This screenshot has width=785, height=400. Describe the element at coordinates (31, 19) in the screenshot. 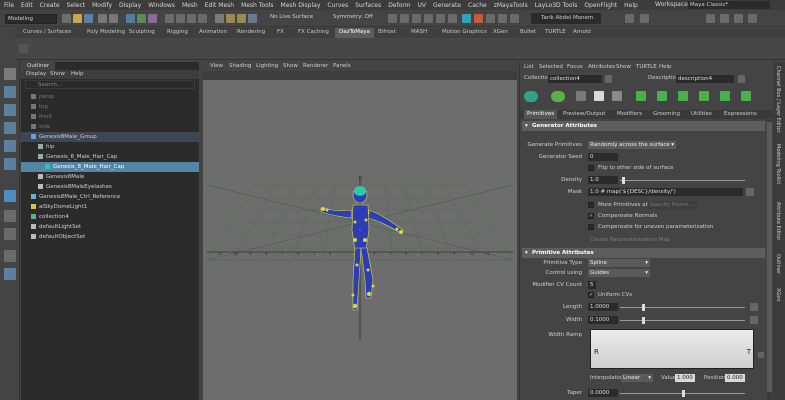

I see `menu-set-selector: Modeling` at that location.